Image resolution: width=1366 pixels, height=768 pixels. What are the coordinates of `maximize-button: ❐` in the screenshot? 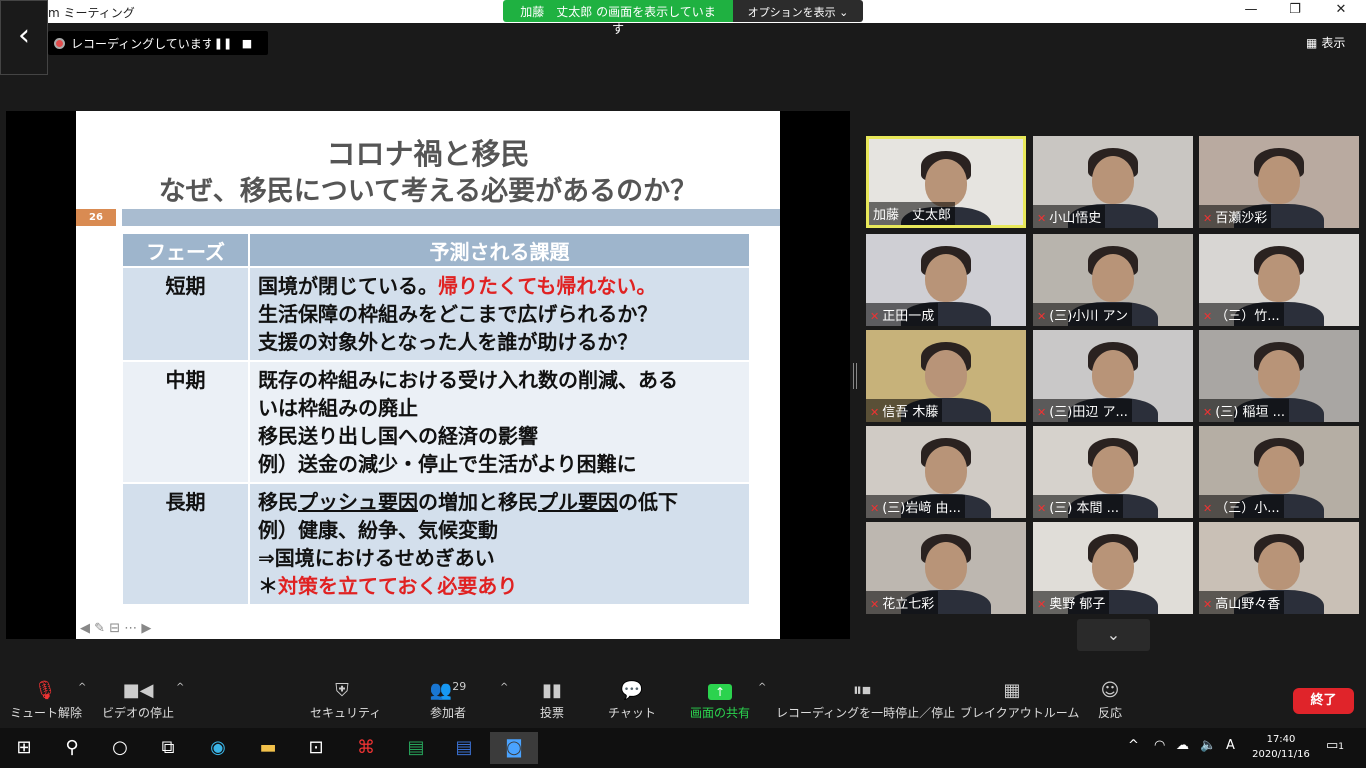 It's located at (1295, 12).